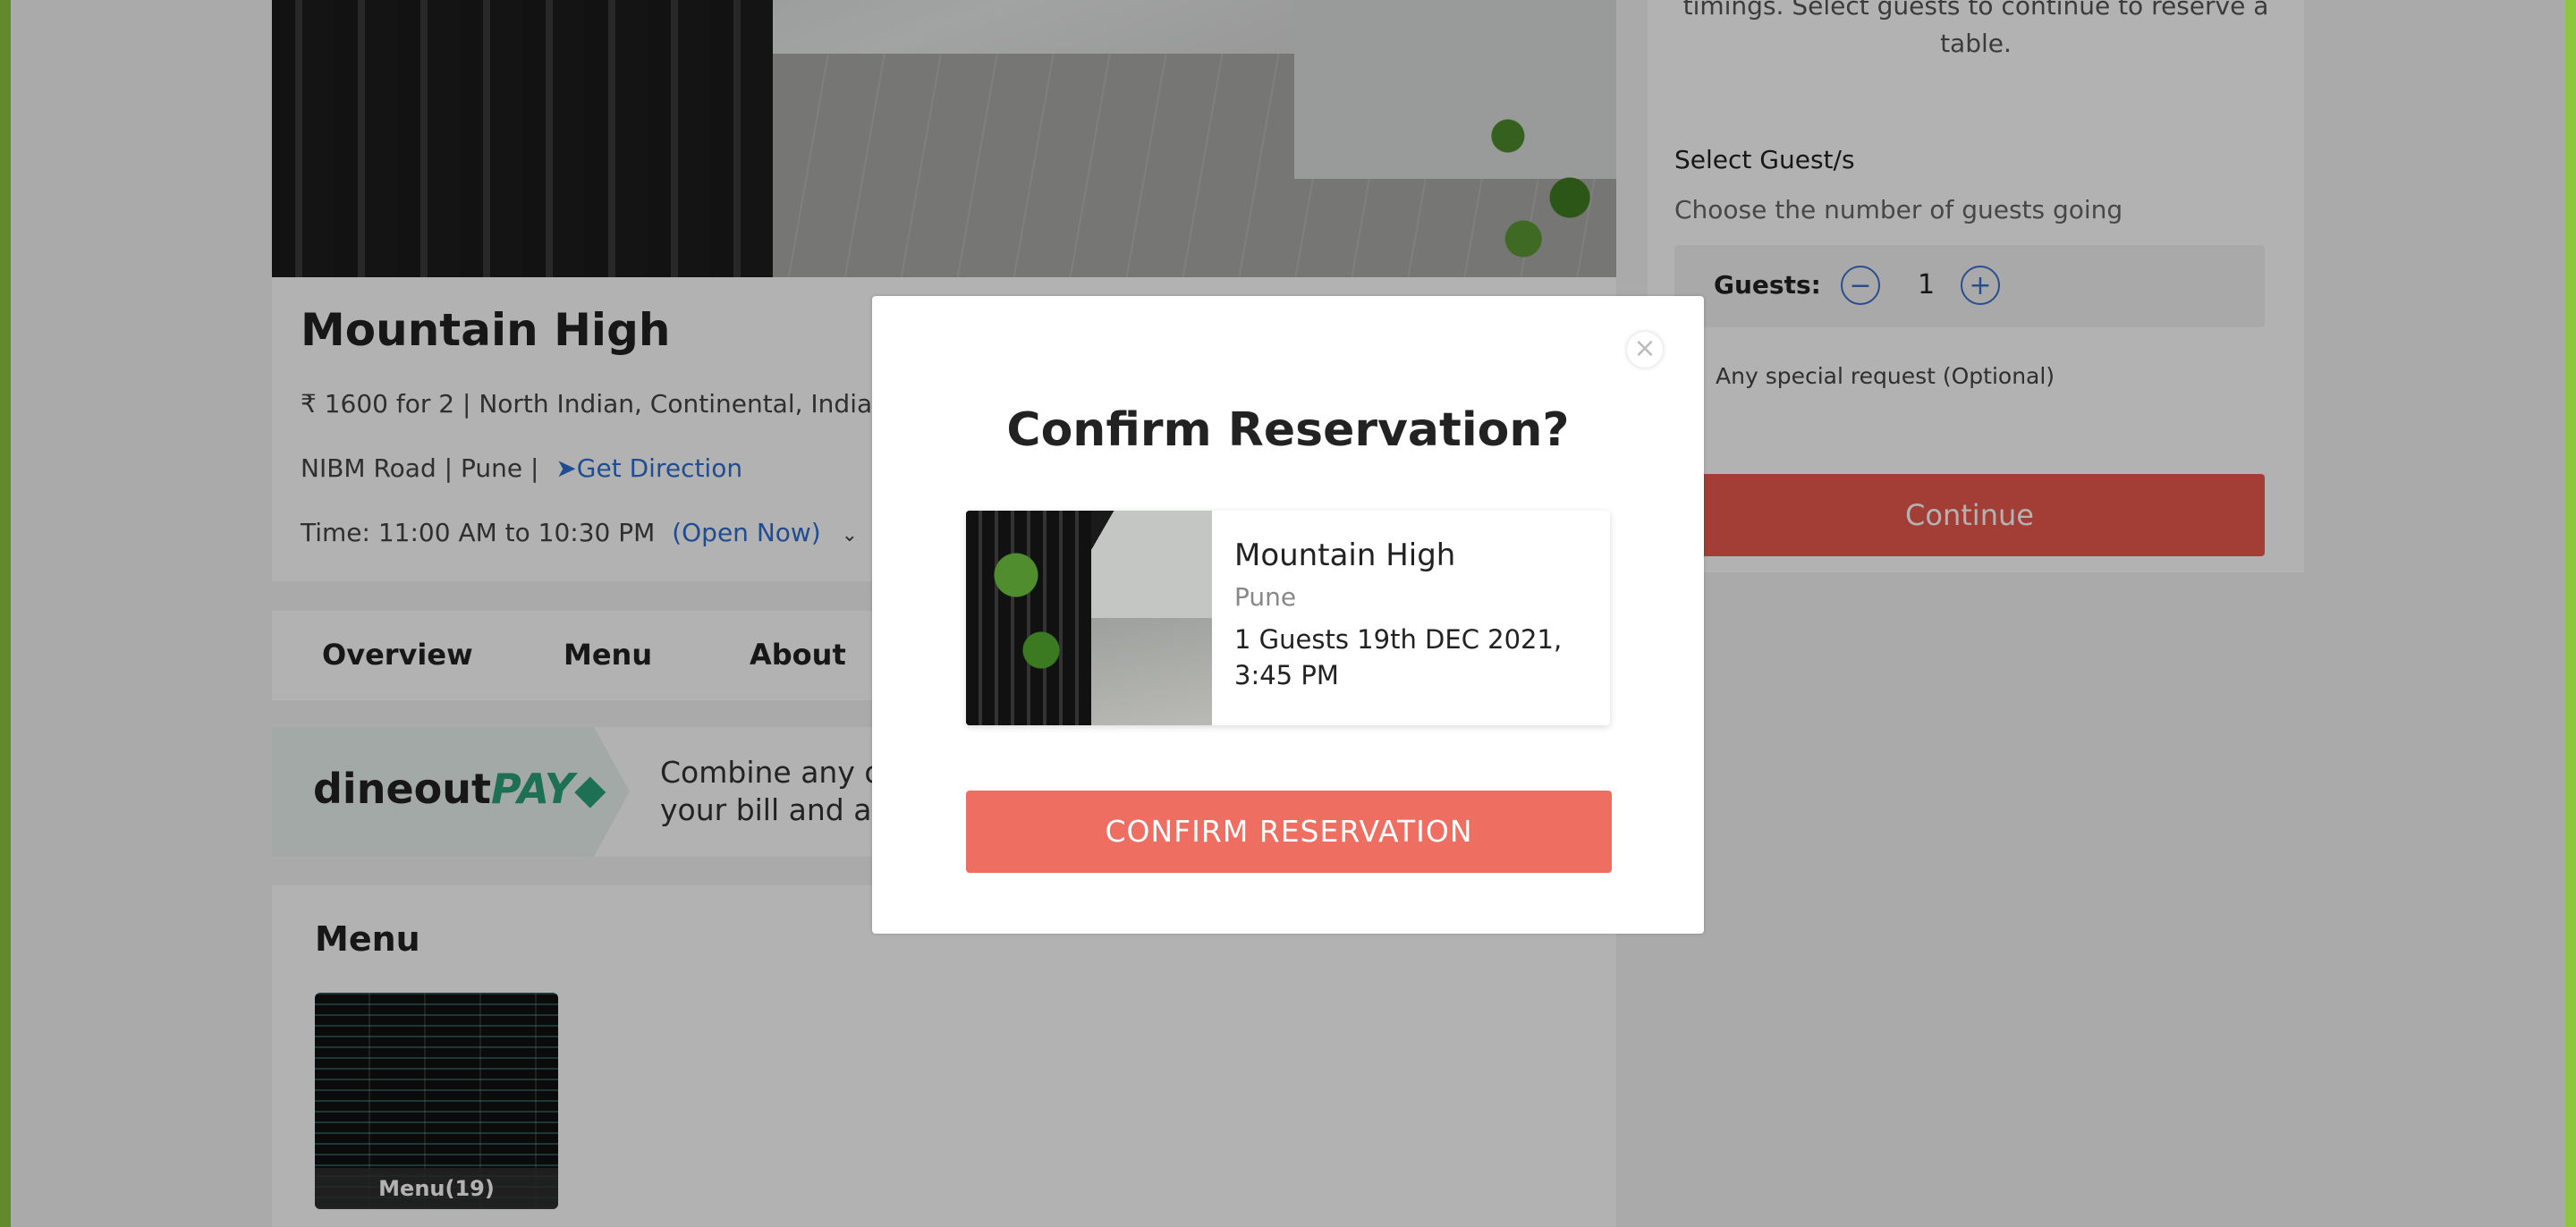 Image resolution: width=2576 pixels, height=1227 pixels. Describe the element at coordinates (2570, 613) in the screenshot. I see `right-border-stripe` at that location.